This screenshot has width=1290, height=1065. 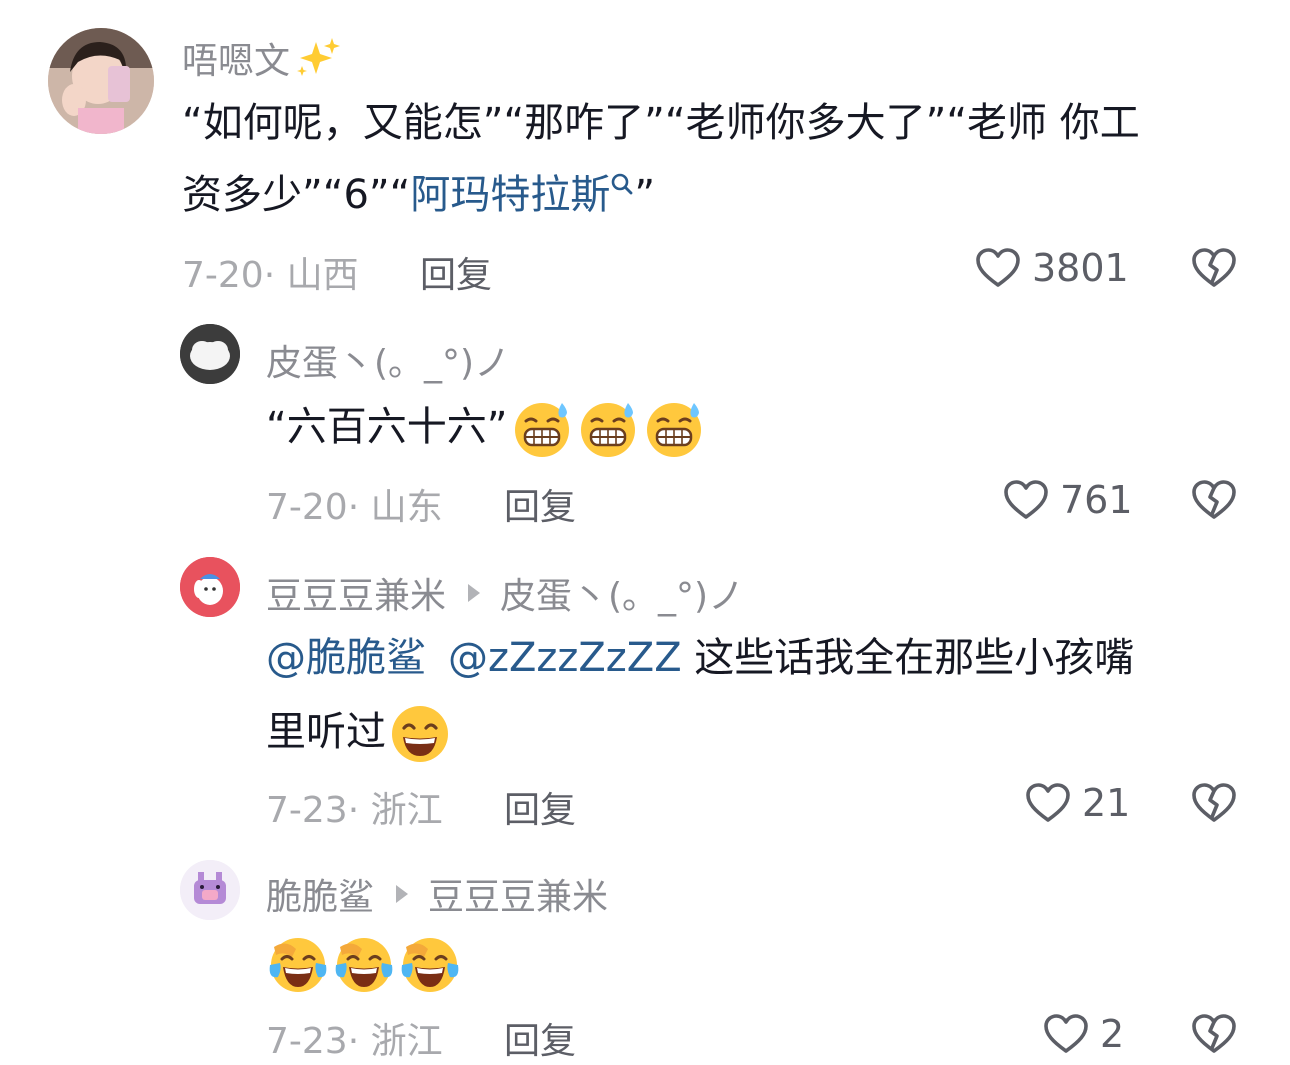 I want to click on like-count: 761, so click(x=1096, y=500).